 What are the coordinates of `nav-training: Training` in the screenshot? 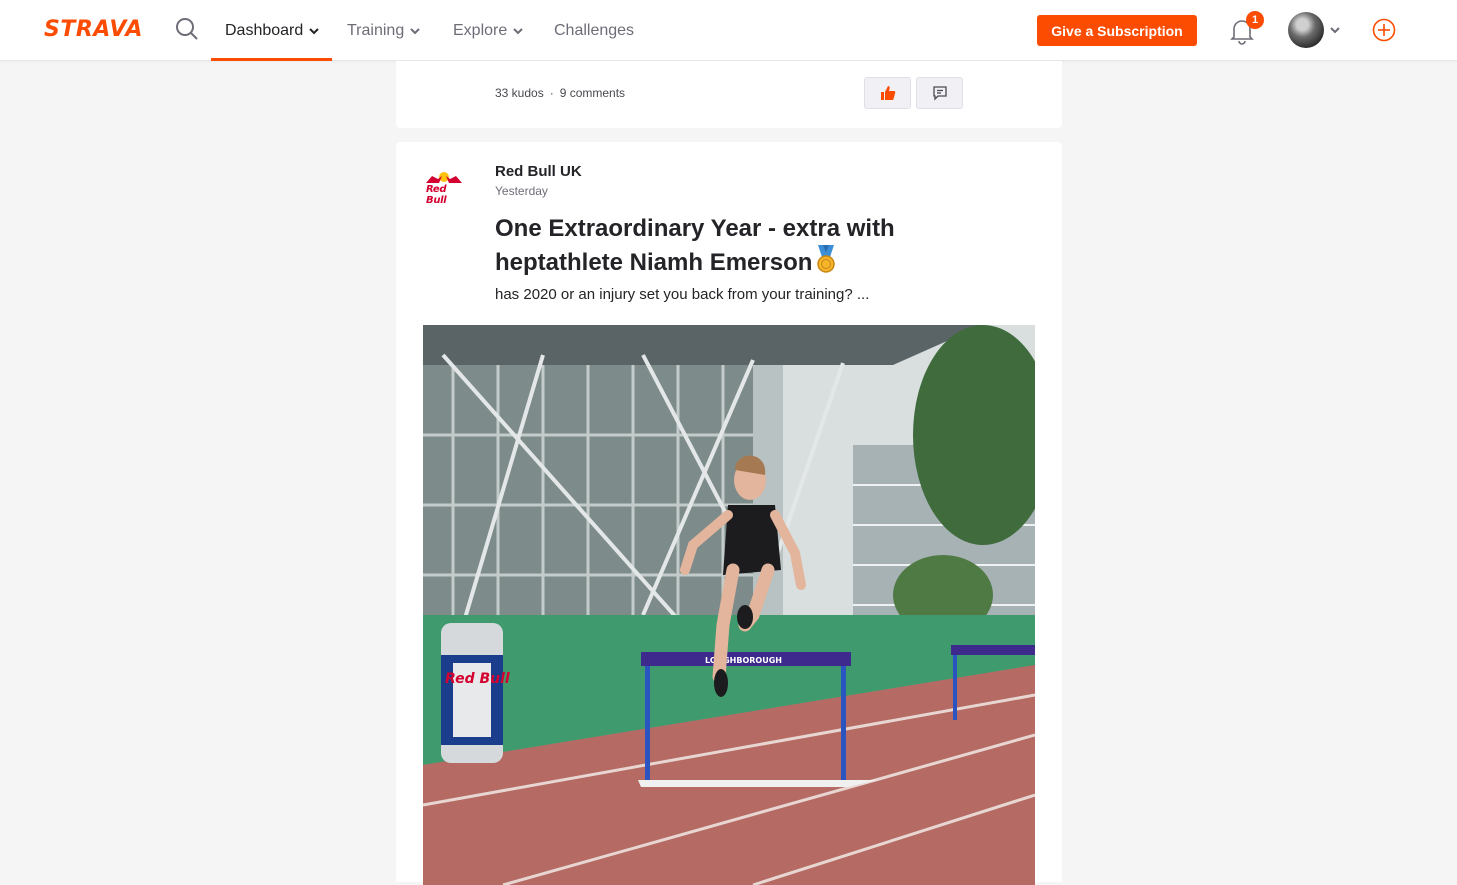 It's located at (383, 31).